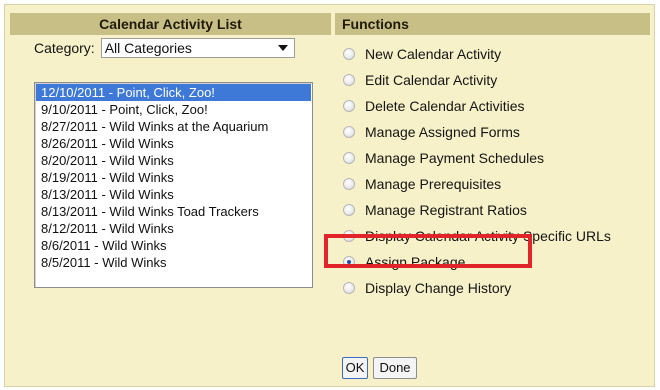 The image size is (660, 390). I want to click on function-option: New Calendar Activity, so click(493, 54).